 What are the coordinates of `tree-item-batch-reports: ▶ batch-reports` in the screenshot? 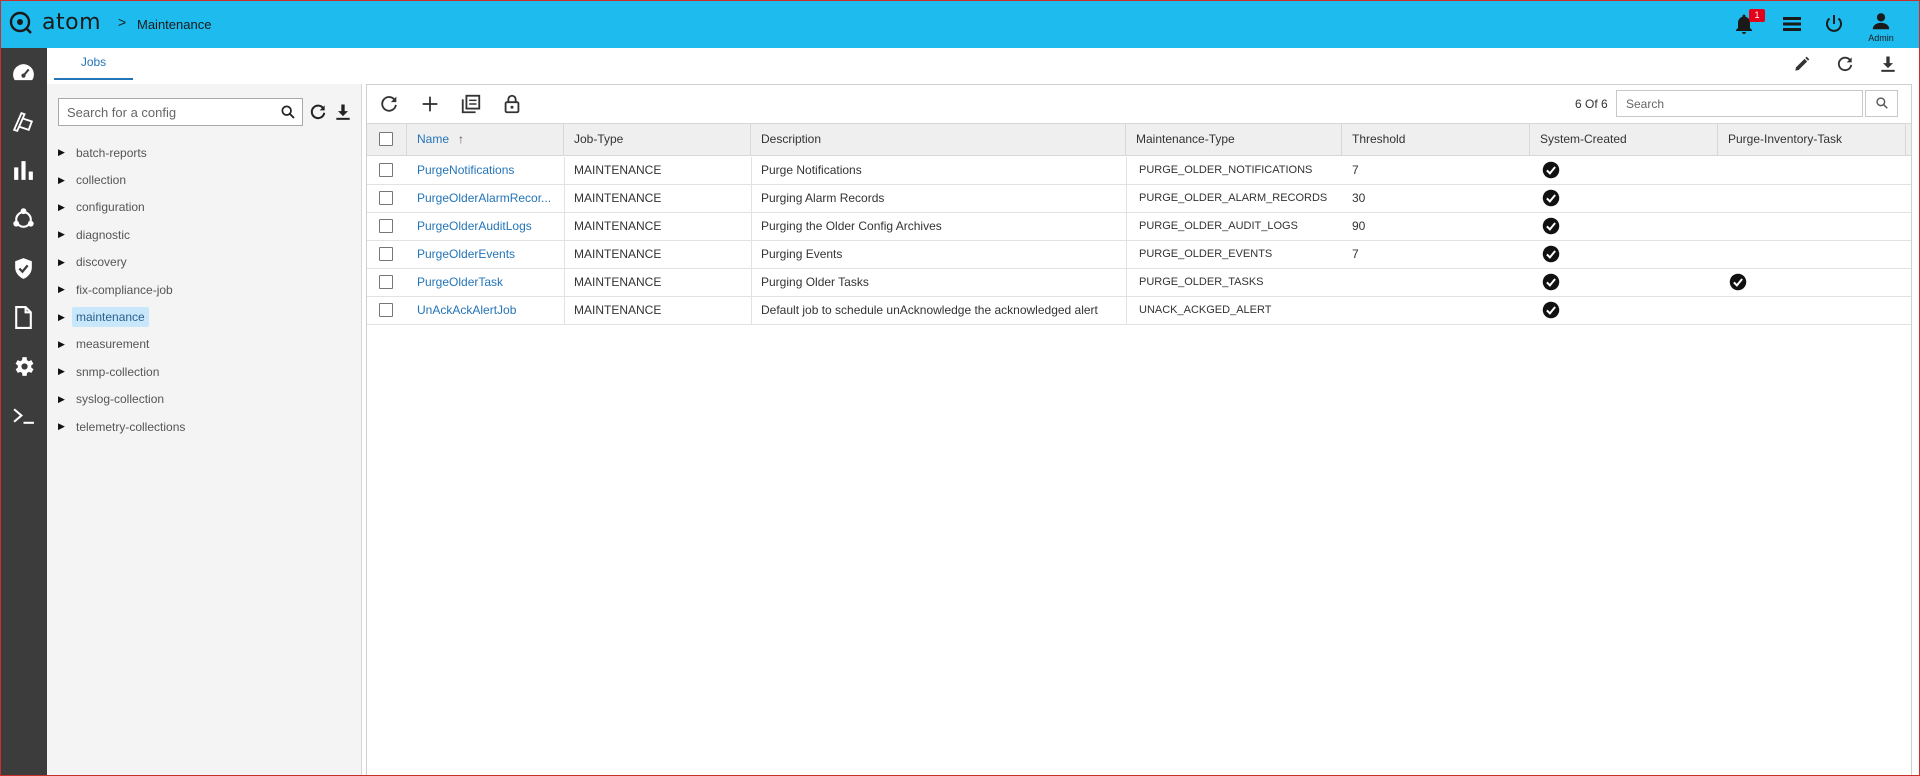 It's located at (123, 152).